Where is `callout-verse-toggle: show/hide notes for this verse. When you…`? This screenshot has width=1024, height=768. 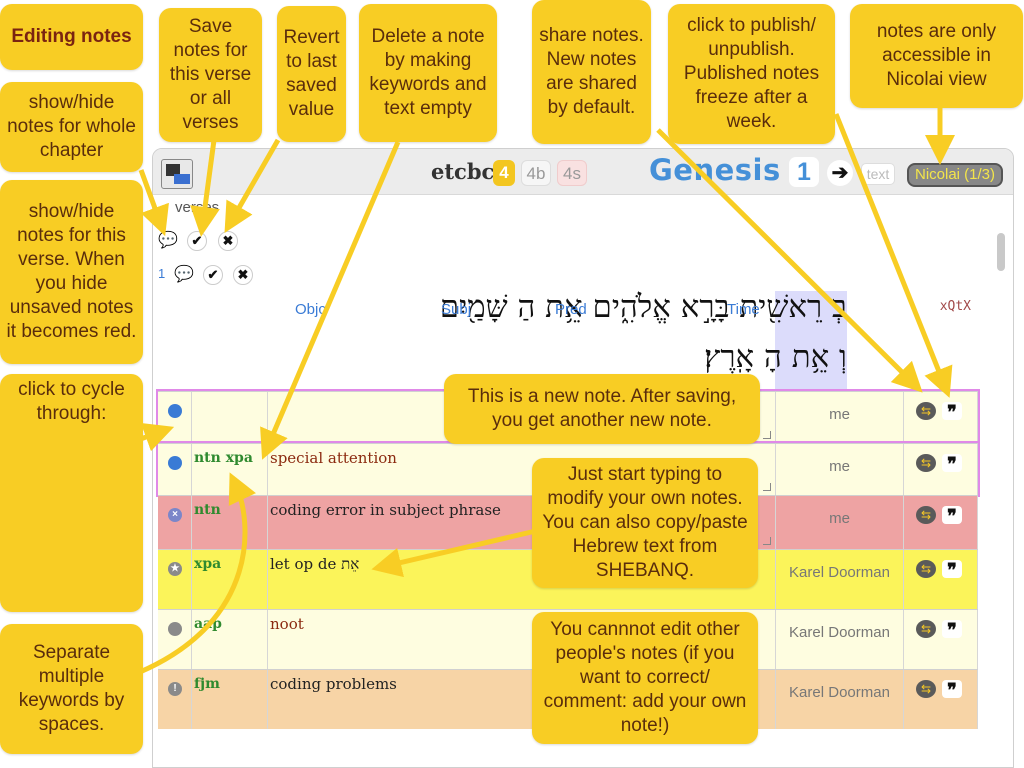
callout-verse-toggle: show/hide notes for this verse. When you… is located at coordinates (71, 272).